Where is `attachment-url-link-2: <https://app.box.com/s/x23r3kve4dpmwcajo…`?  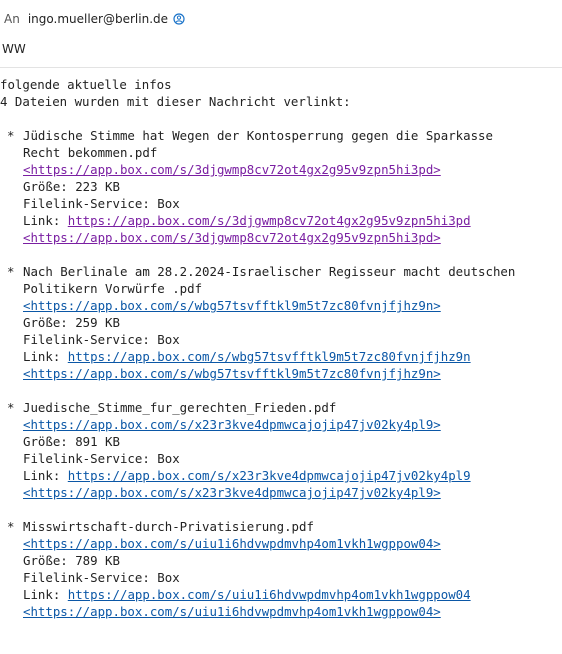 attachment-url-link-2: <https://app.box.com/s/x23r3kve4dpmwcajo… is located at coordinates (232, 492).